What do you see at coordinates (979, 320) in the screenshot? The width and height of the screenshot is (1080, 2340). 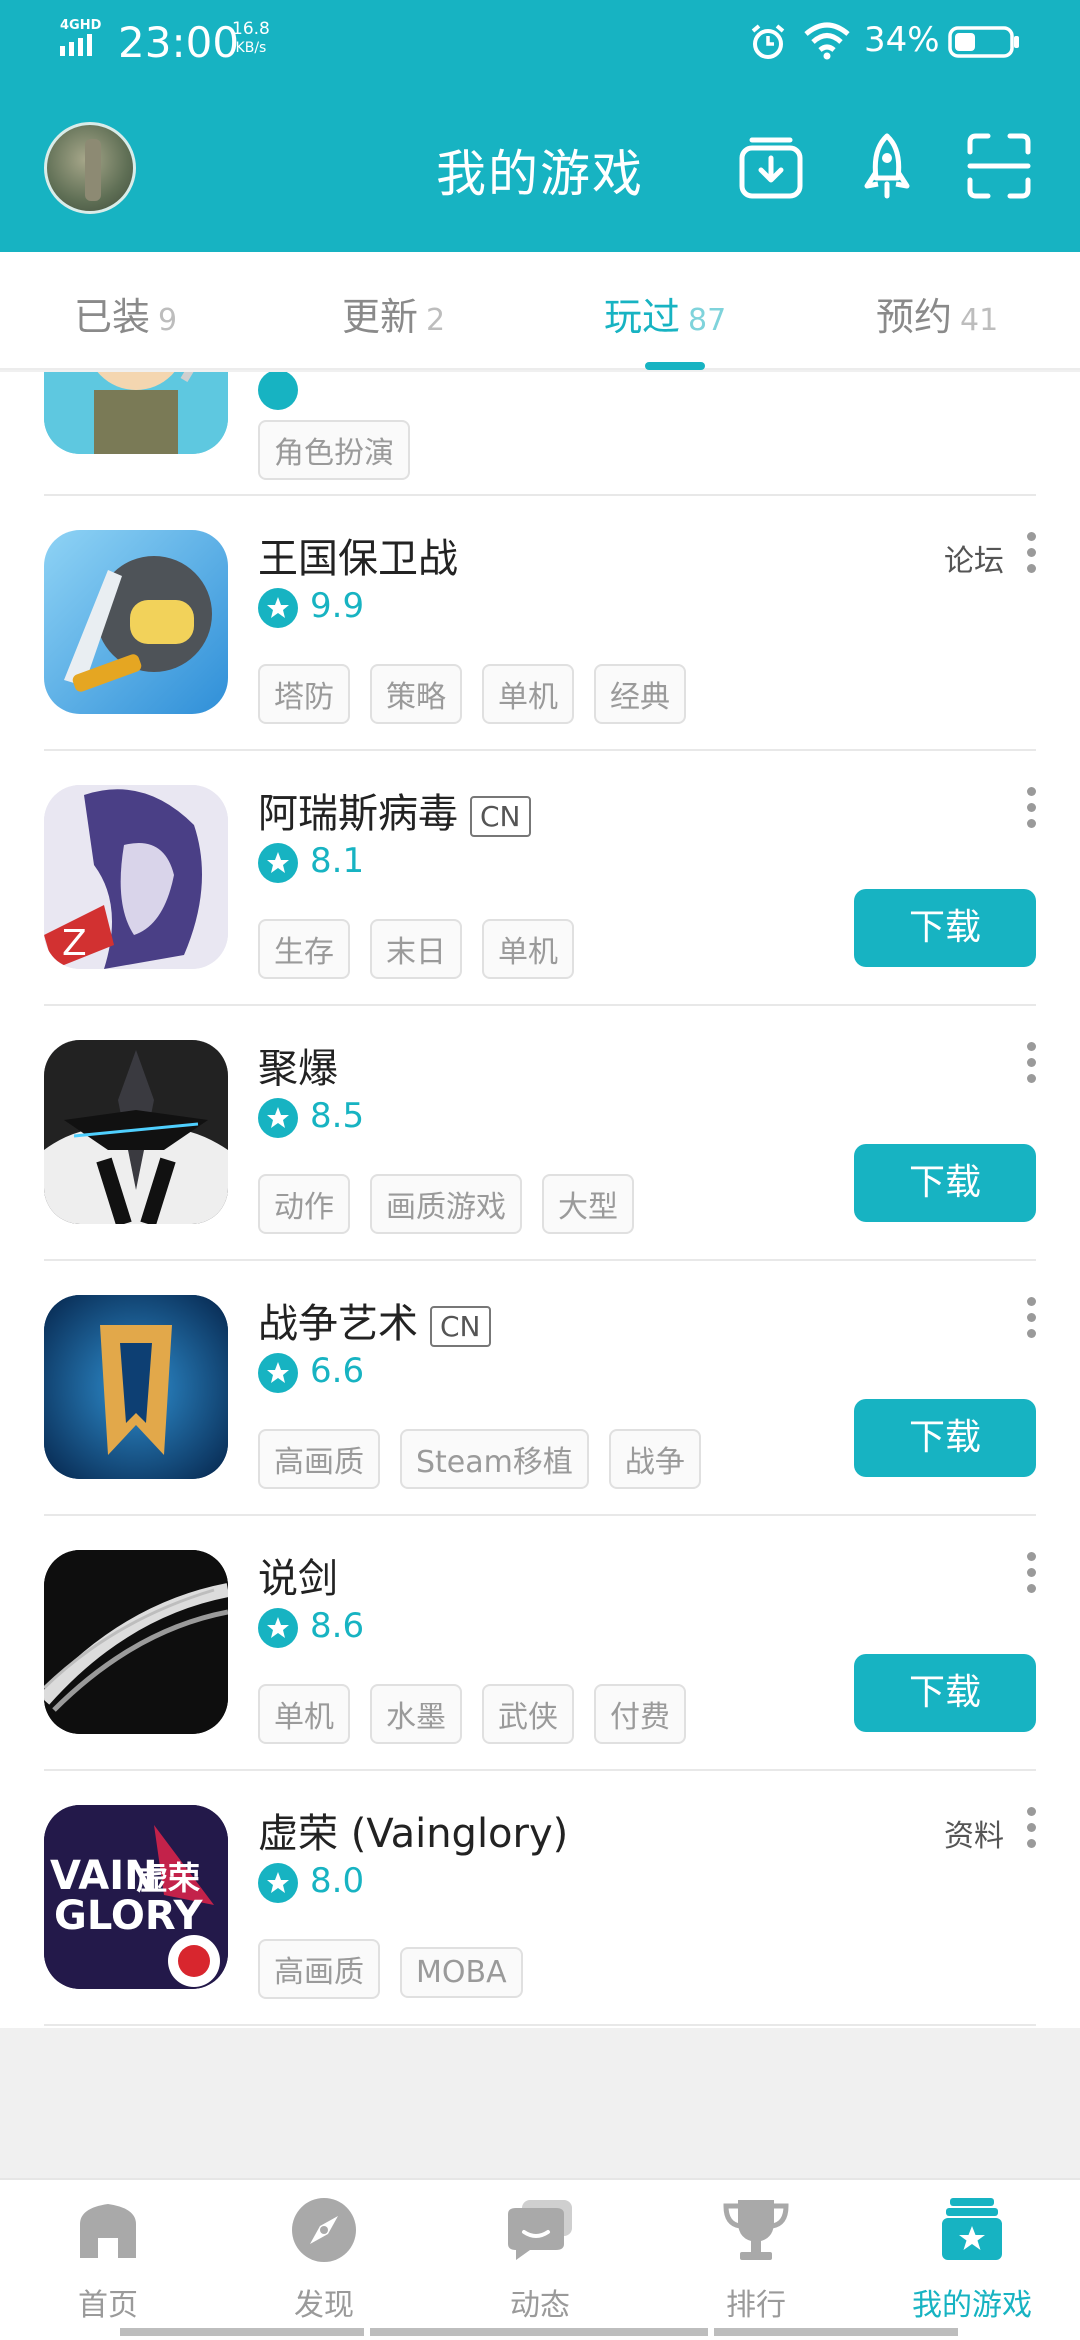 I see `tab-count: 41` at bounding box center [979, 320].